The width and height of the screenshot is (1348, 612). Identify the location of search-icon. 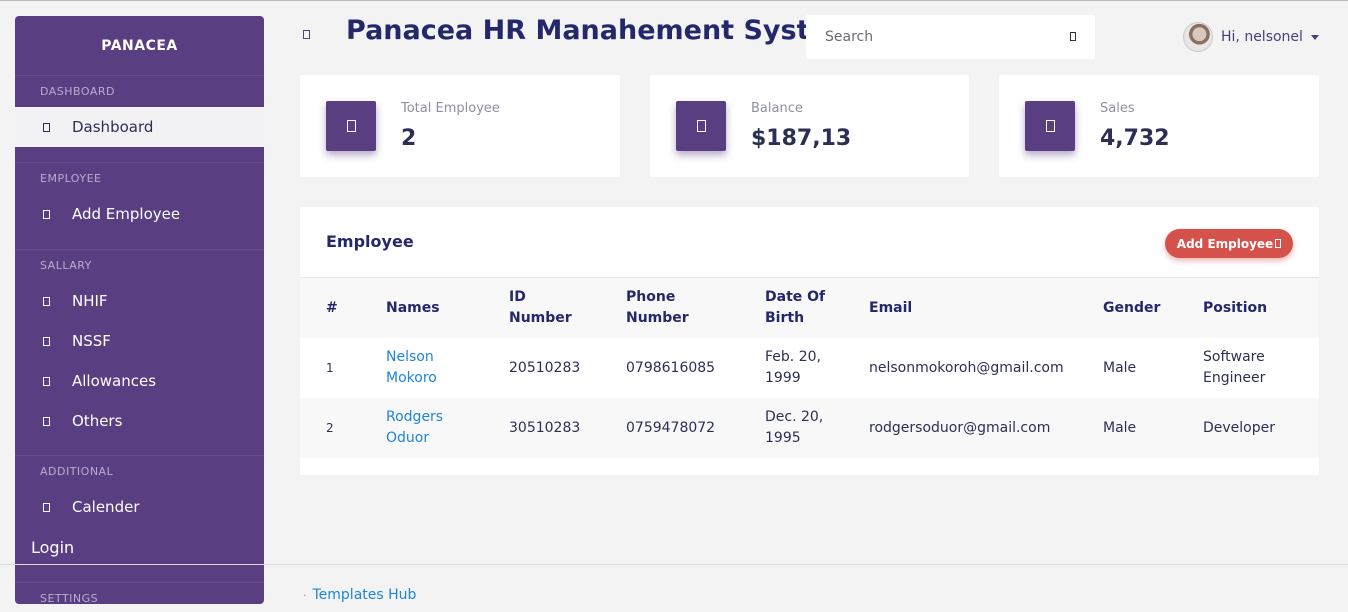
(1073, 36).